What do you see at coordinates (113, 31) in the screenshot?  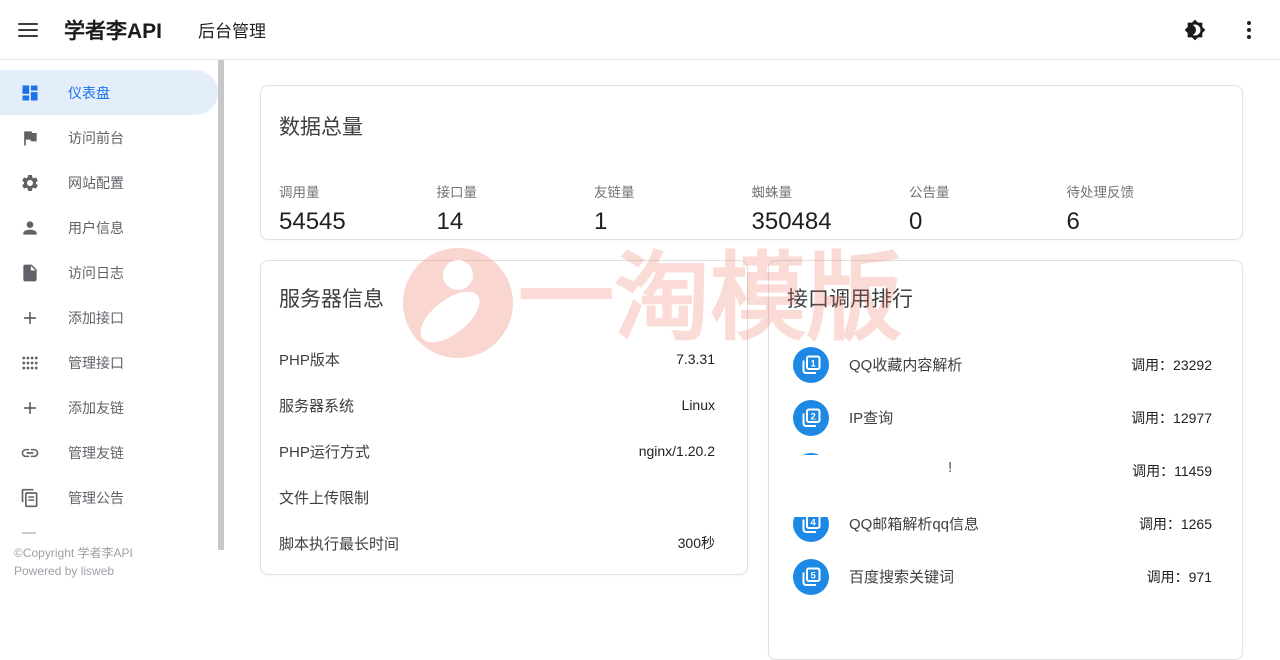 I see `app-title: 学者李API` at bounding box center [113, 31].